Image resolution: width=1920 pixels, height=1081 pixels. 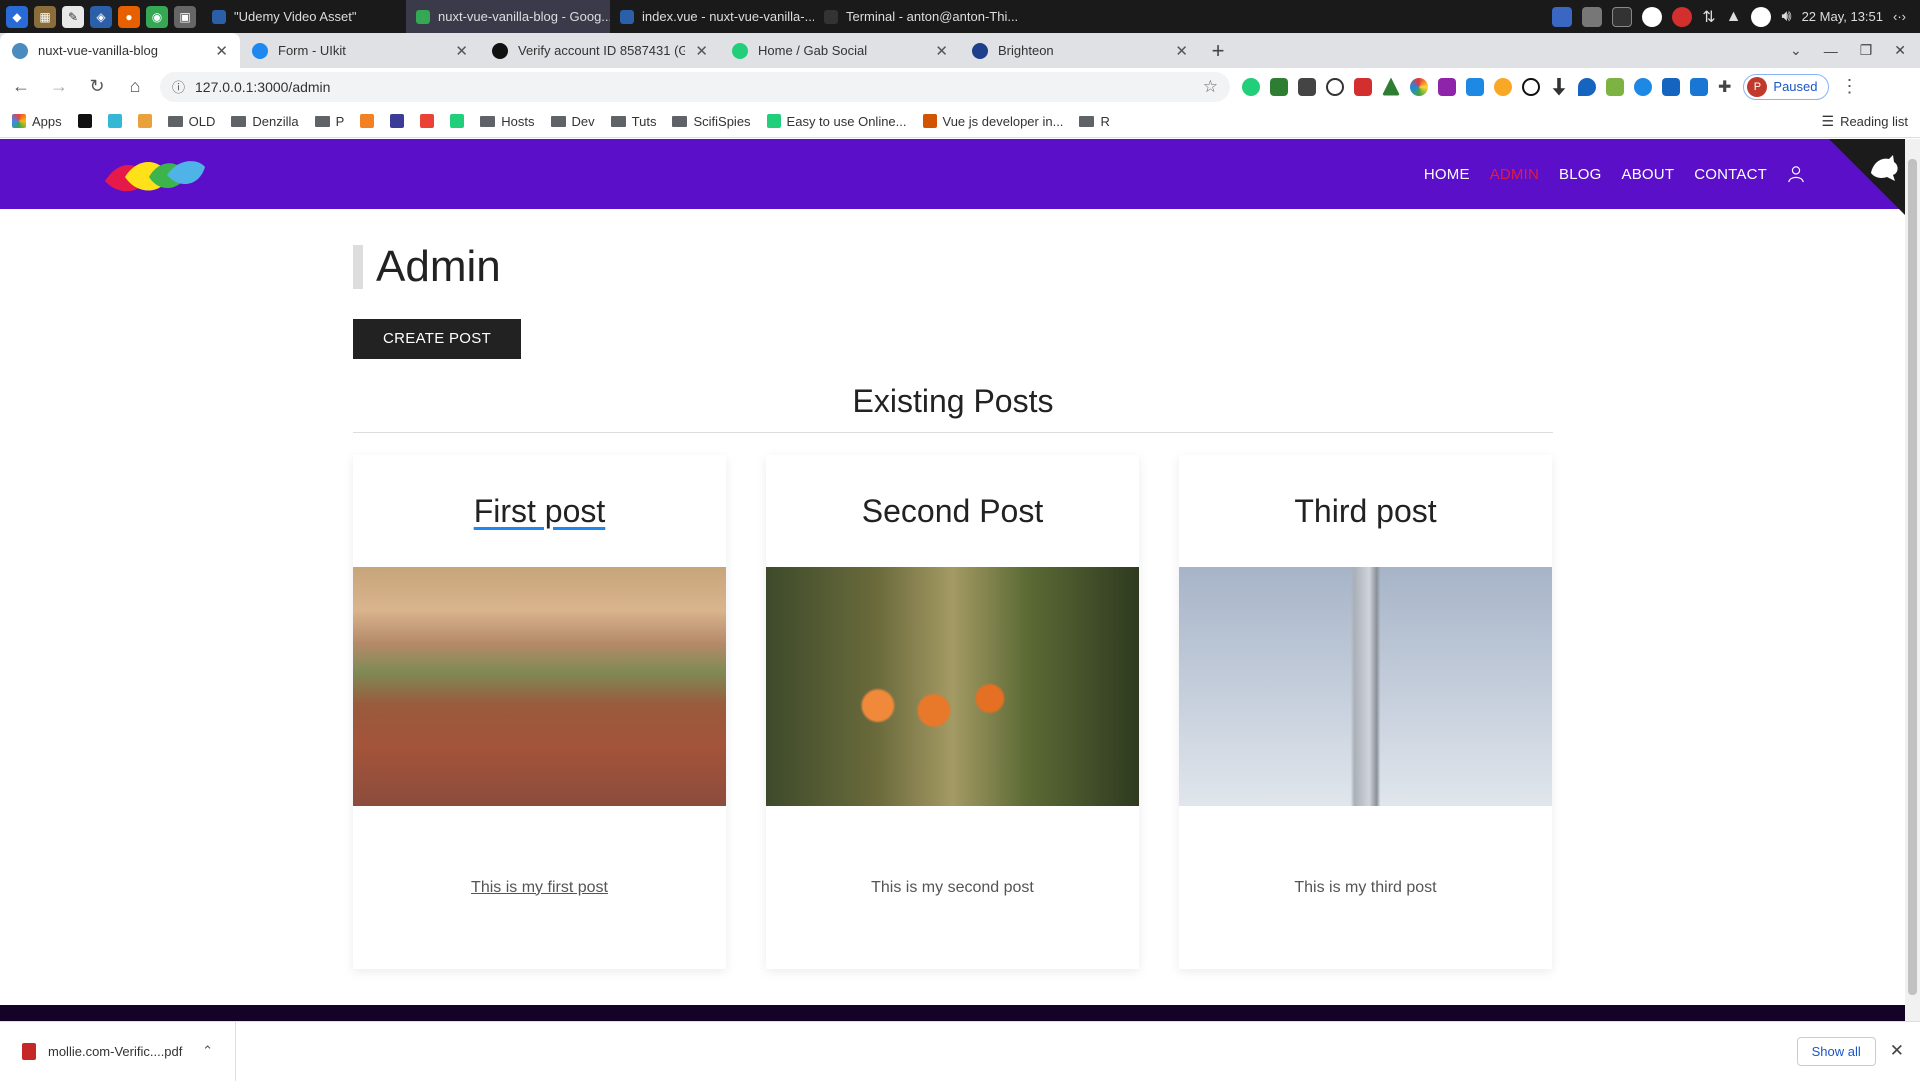 I want to click on nav-blog: BLOG, so click(x=1580, y=174).